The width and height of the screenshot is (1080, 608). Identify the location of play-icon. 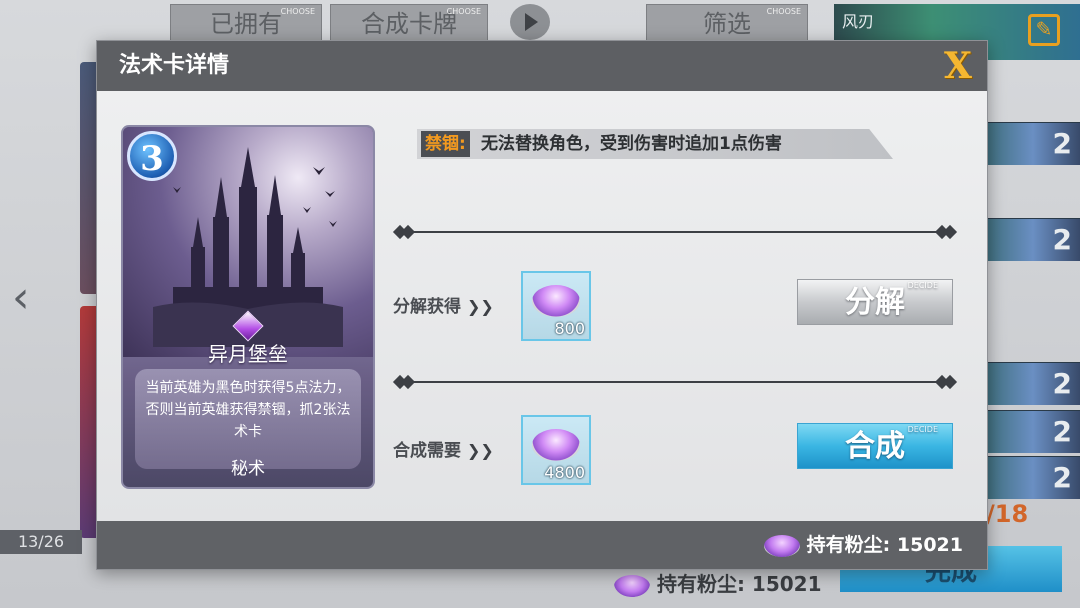
(530, 22).